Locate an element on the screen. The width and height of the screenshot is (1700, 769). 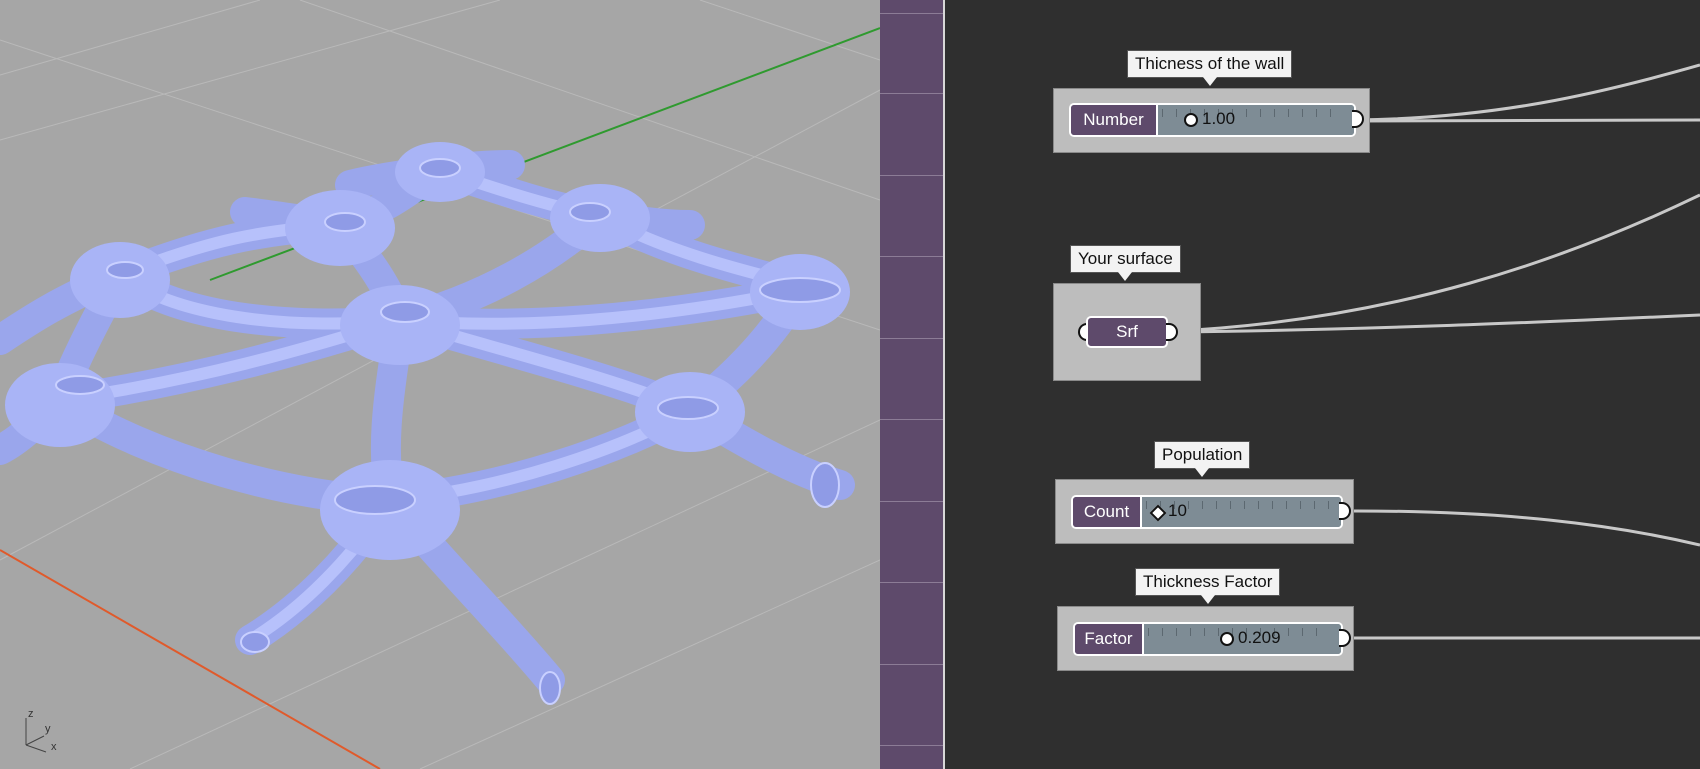
srf-param-label: Srf is located at coordinates (1127, 332).